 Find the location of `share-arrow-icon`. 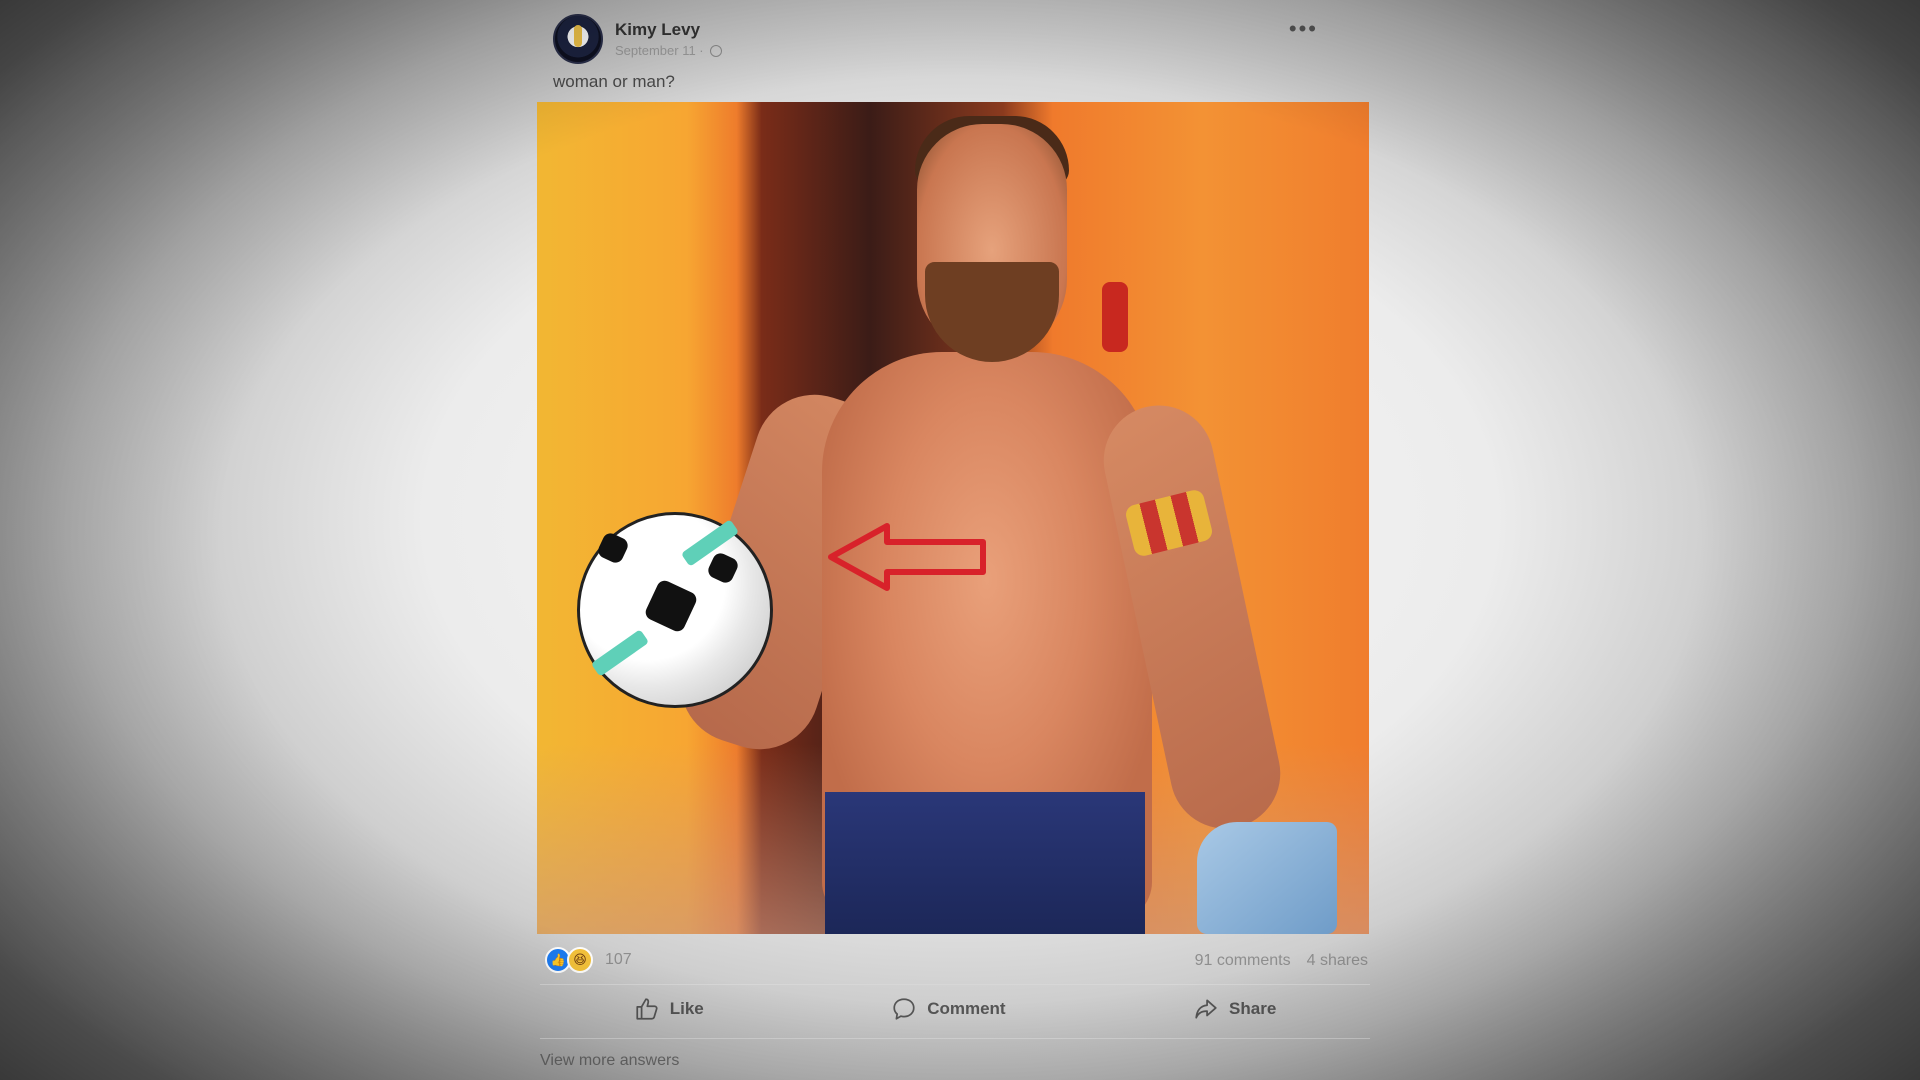

share-arrow-icon is located at coordinates (1206, 1009).